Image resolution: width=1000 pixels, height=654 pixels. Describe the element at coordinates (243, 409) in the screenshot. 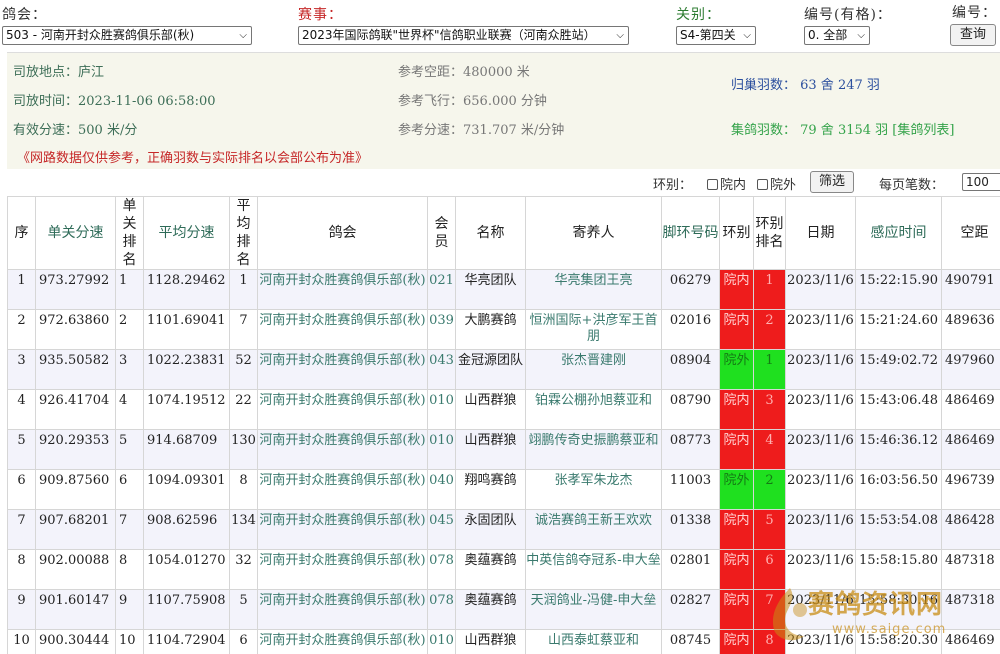

I see `cell-avg-rank: 22` at that location.